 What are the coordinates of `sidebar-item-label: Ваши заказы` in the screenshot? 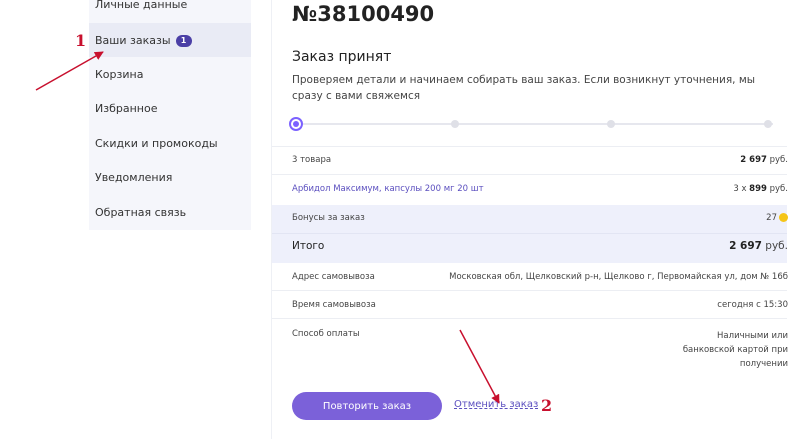 It's located at (133, 40).